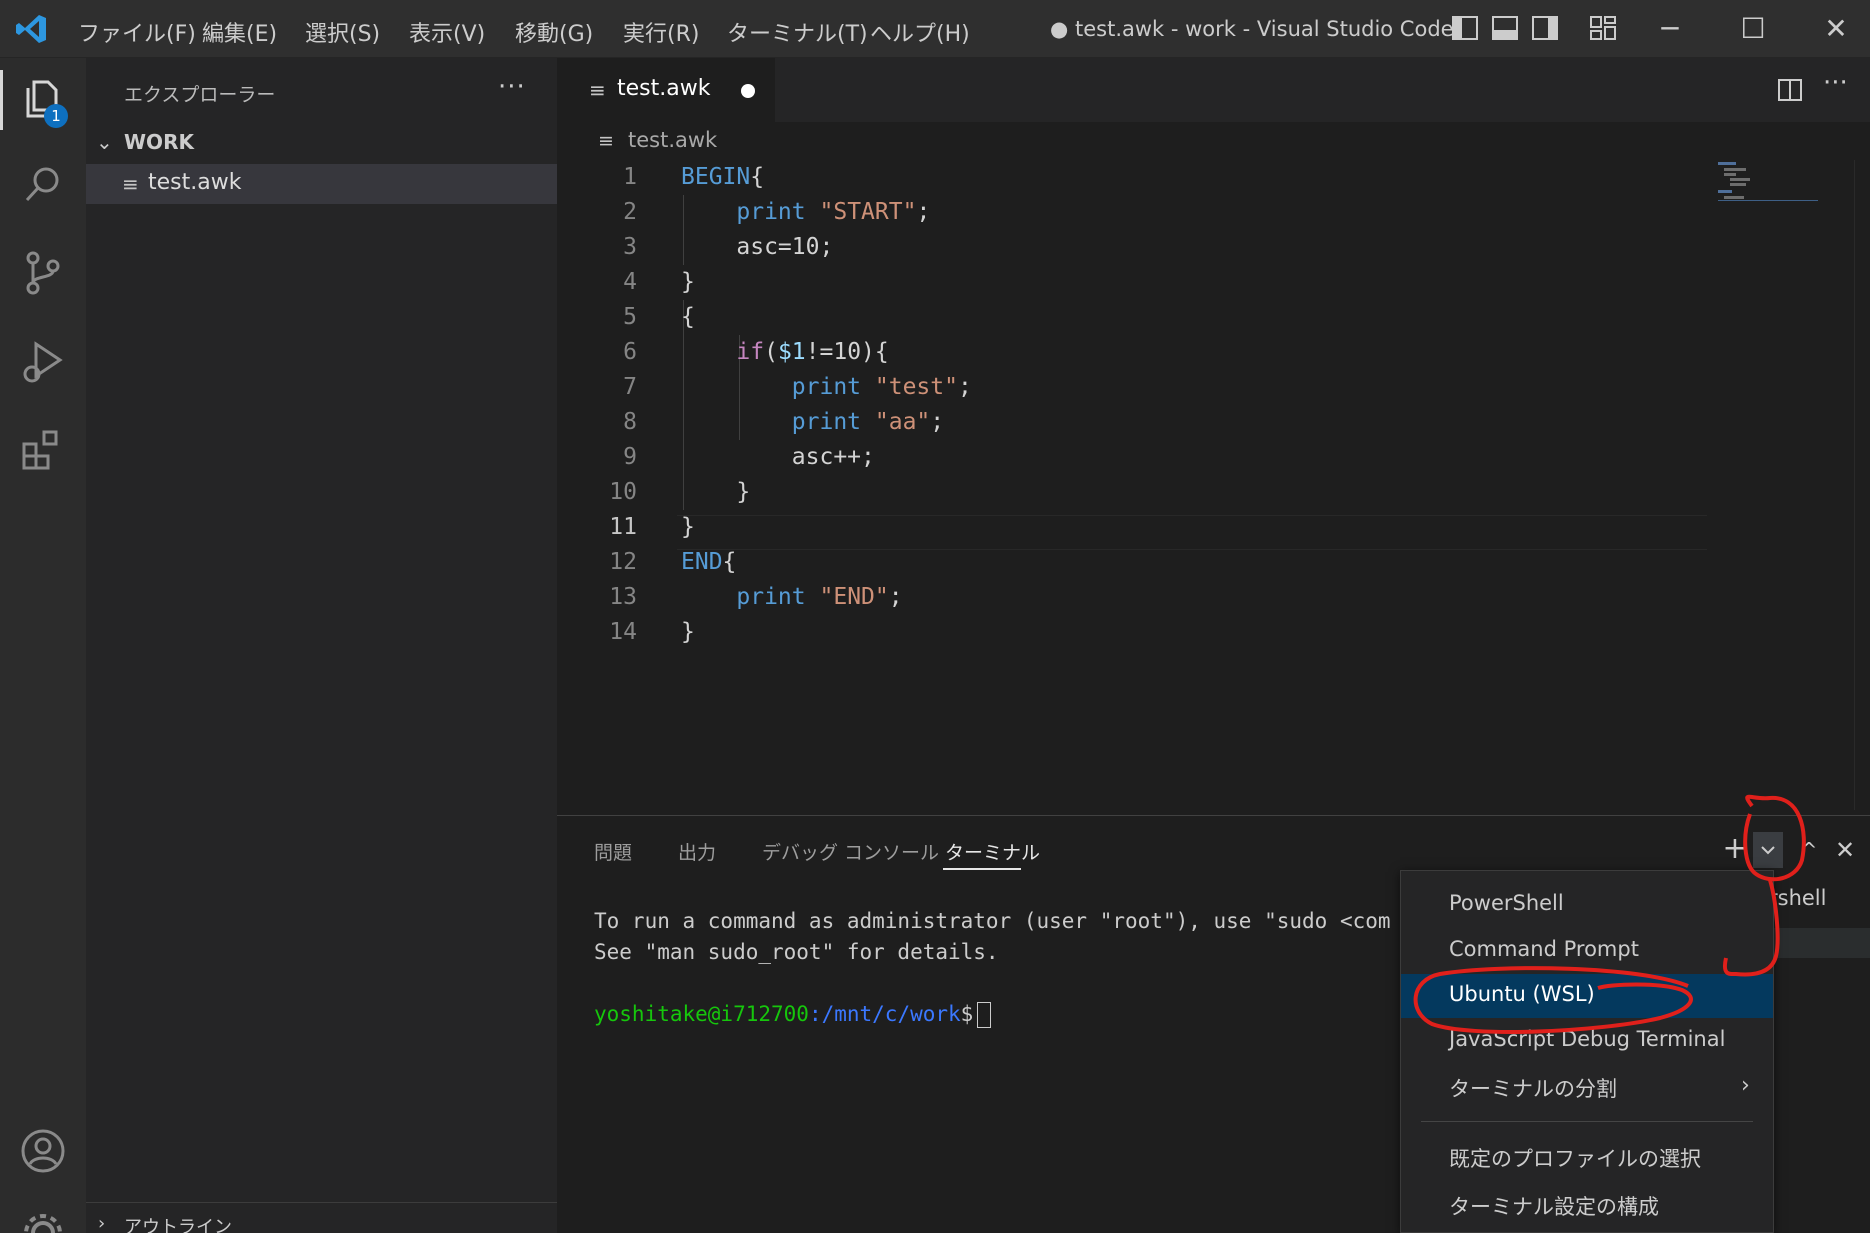 Image resolution: width=1870 pixels, height=1233 pixels. What do you see at coordinates (784, 422) in the screenshot?
I see `code-line: 8 print "aa";` at bounding box center [784, 422].